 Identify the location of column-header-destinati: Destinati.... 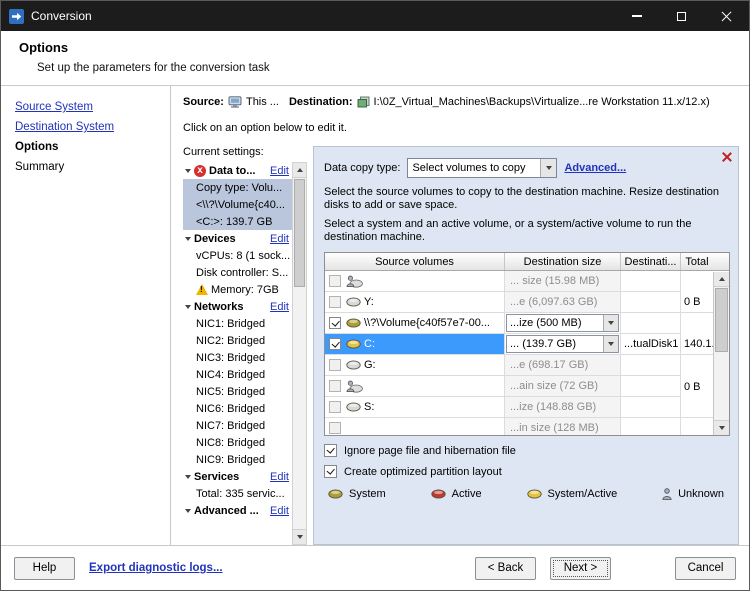
(651, 261).